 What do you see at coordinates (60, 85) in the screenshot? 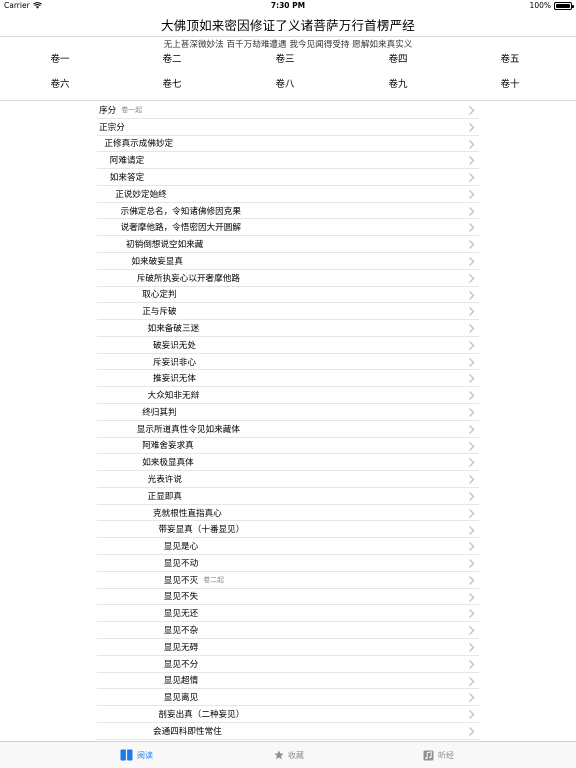
I see `volume-button-6: 卷六` at bounding box center [60, 85].